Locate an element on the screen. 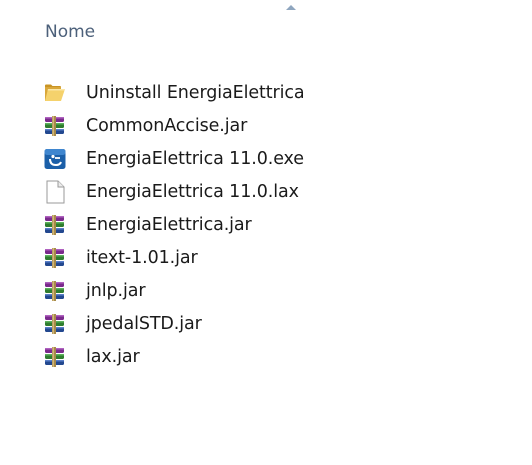 The height and width of the screenshot is (465, 532). file-row-energiaelettrica-exe: EnergiaElettrica 11.0.exe is located at coordinates (279, 158).